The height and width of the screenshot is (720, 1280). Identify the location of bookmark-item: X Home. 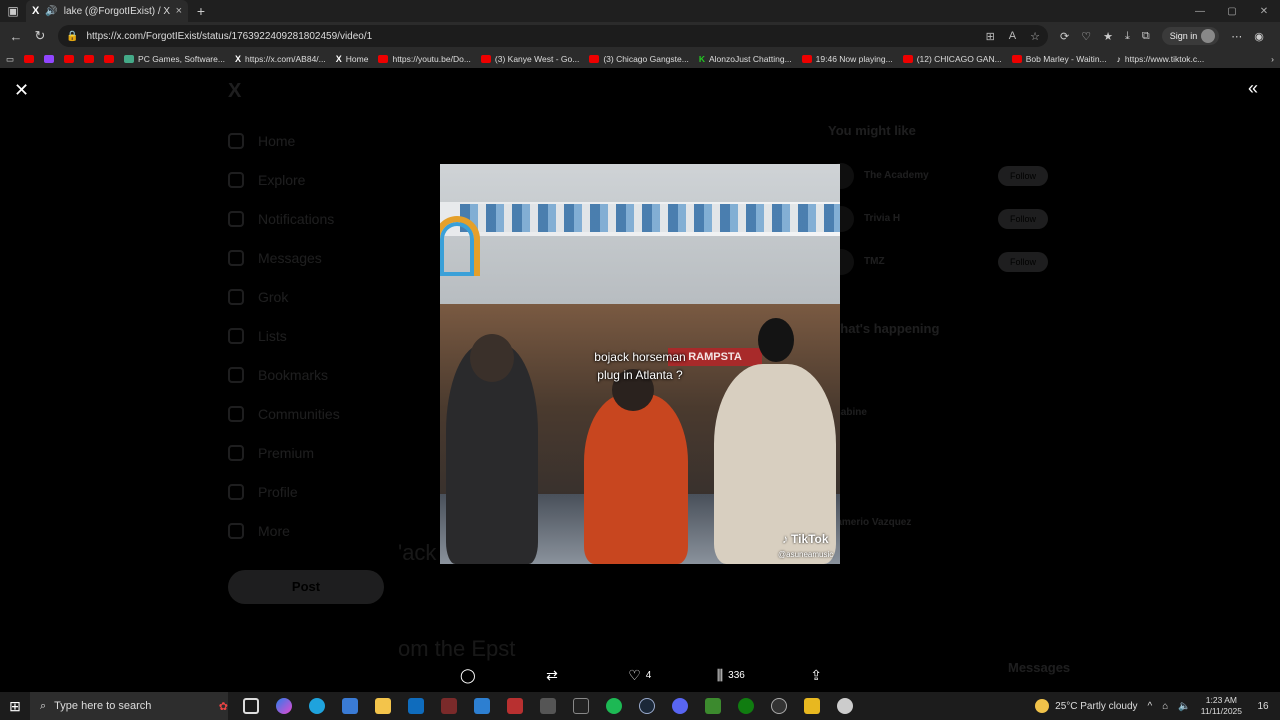
(352, 59).